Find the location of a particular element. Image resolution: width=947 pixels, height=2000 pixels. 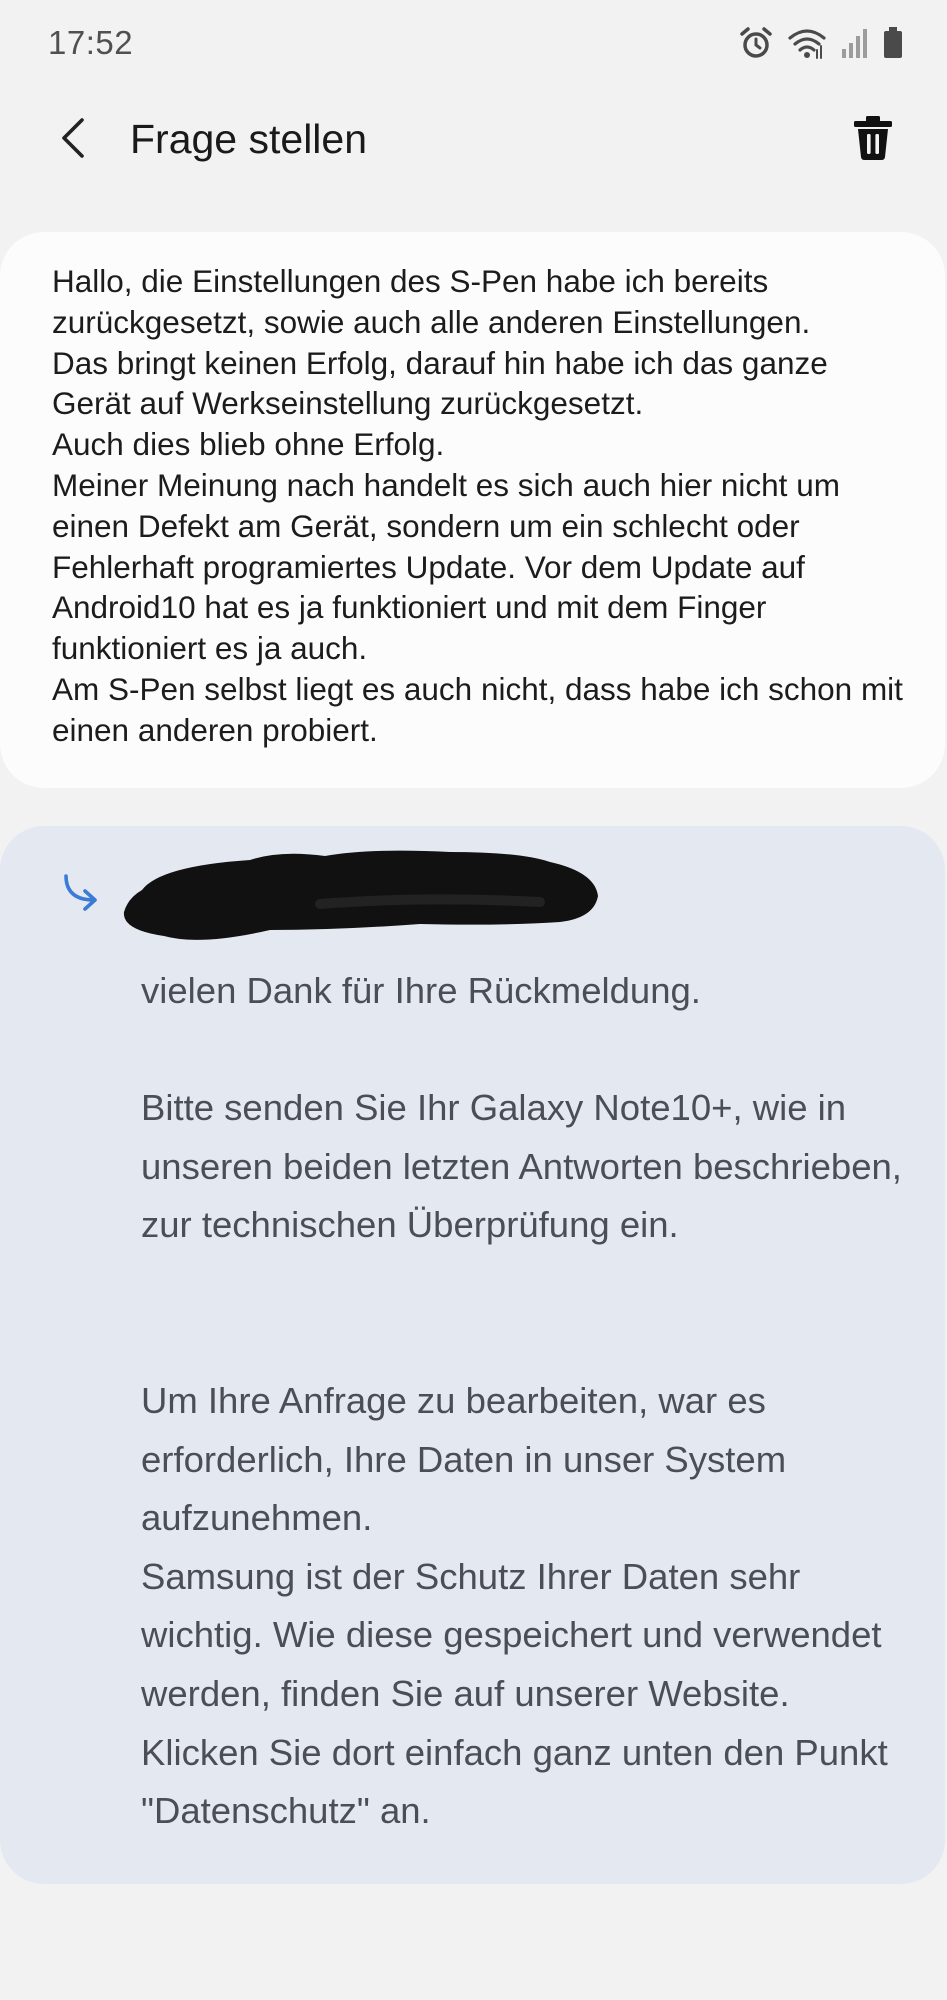

battery-icon is located at coordinates (893, 43).